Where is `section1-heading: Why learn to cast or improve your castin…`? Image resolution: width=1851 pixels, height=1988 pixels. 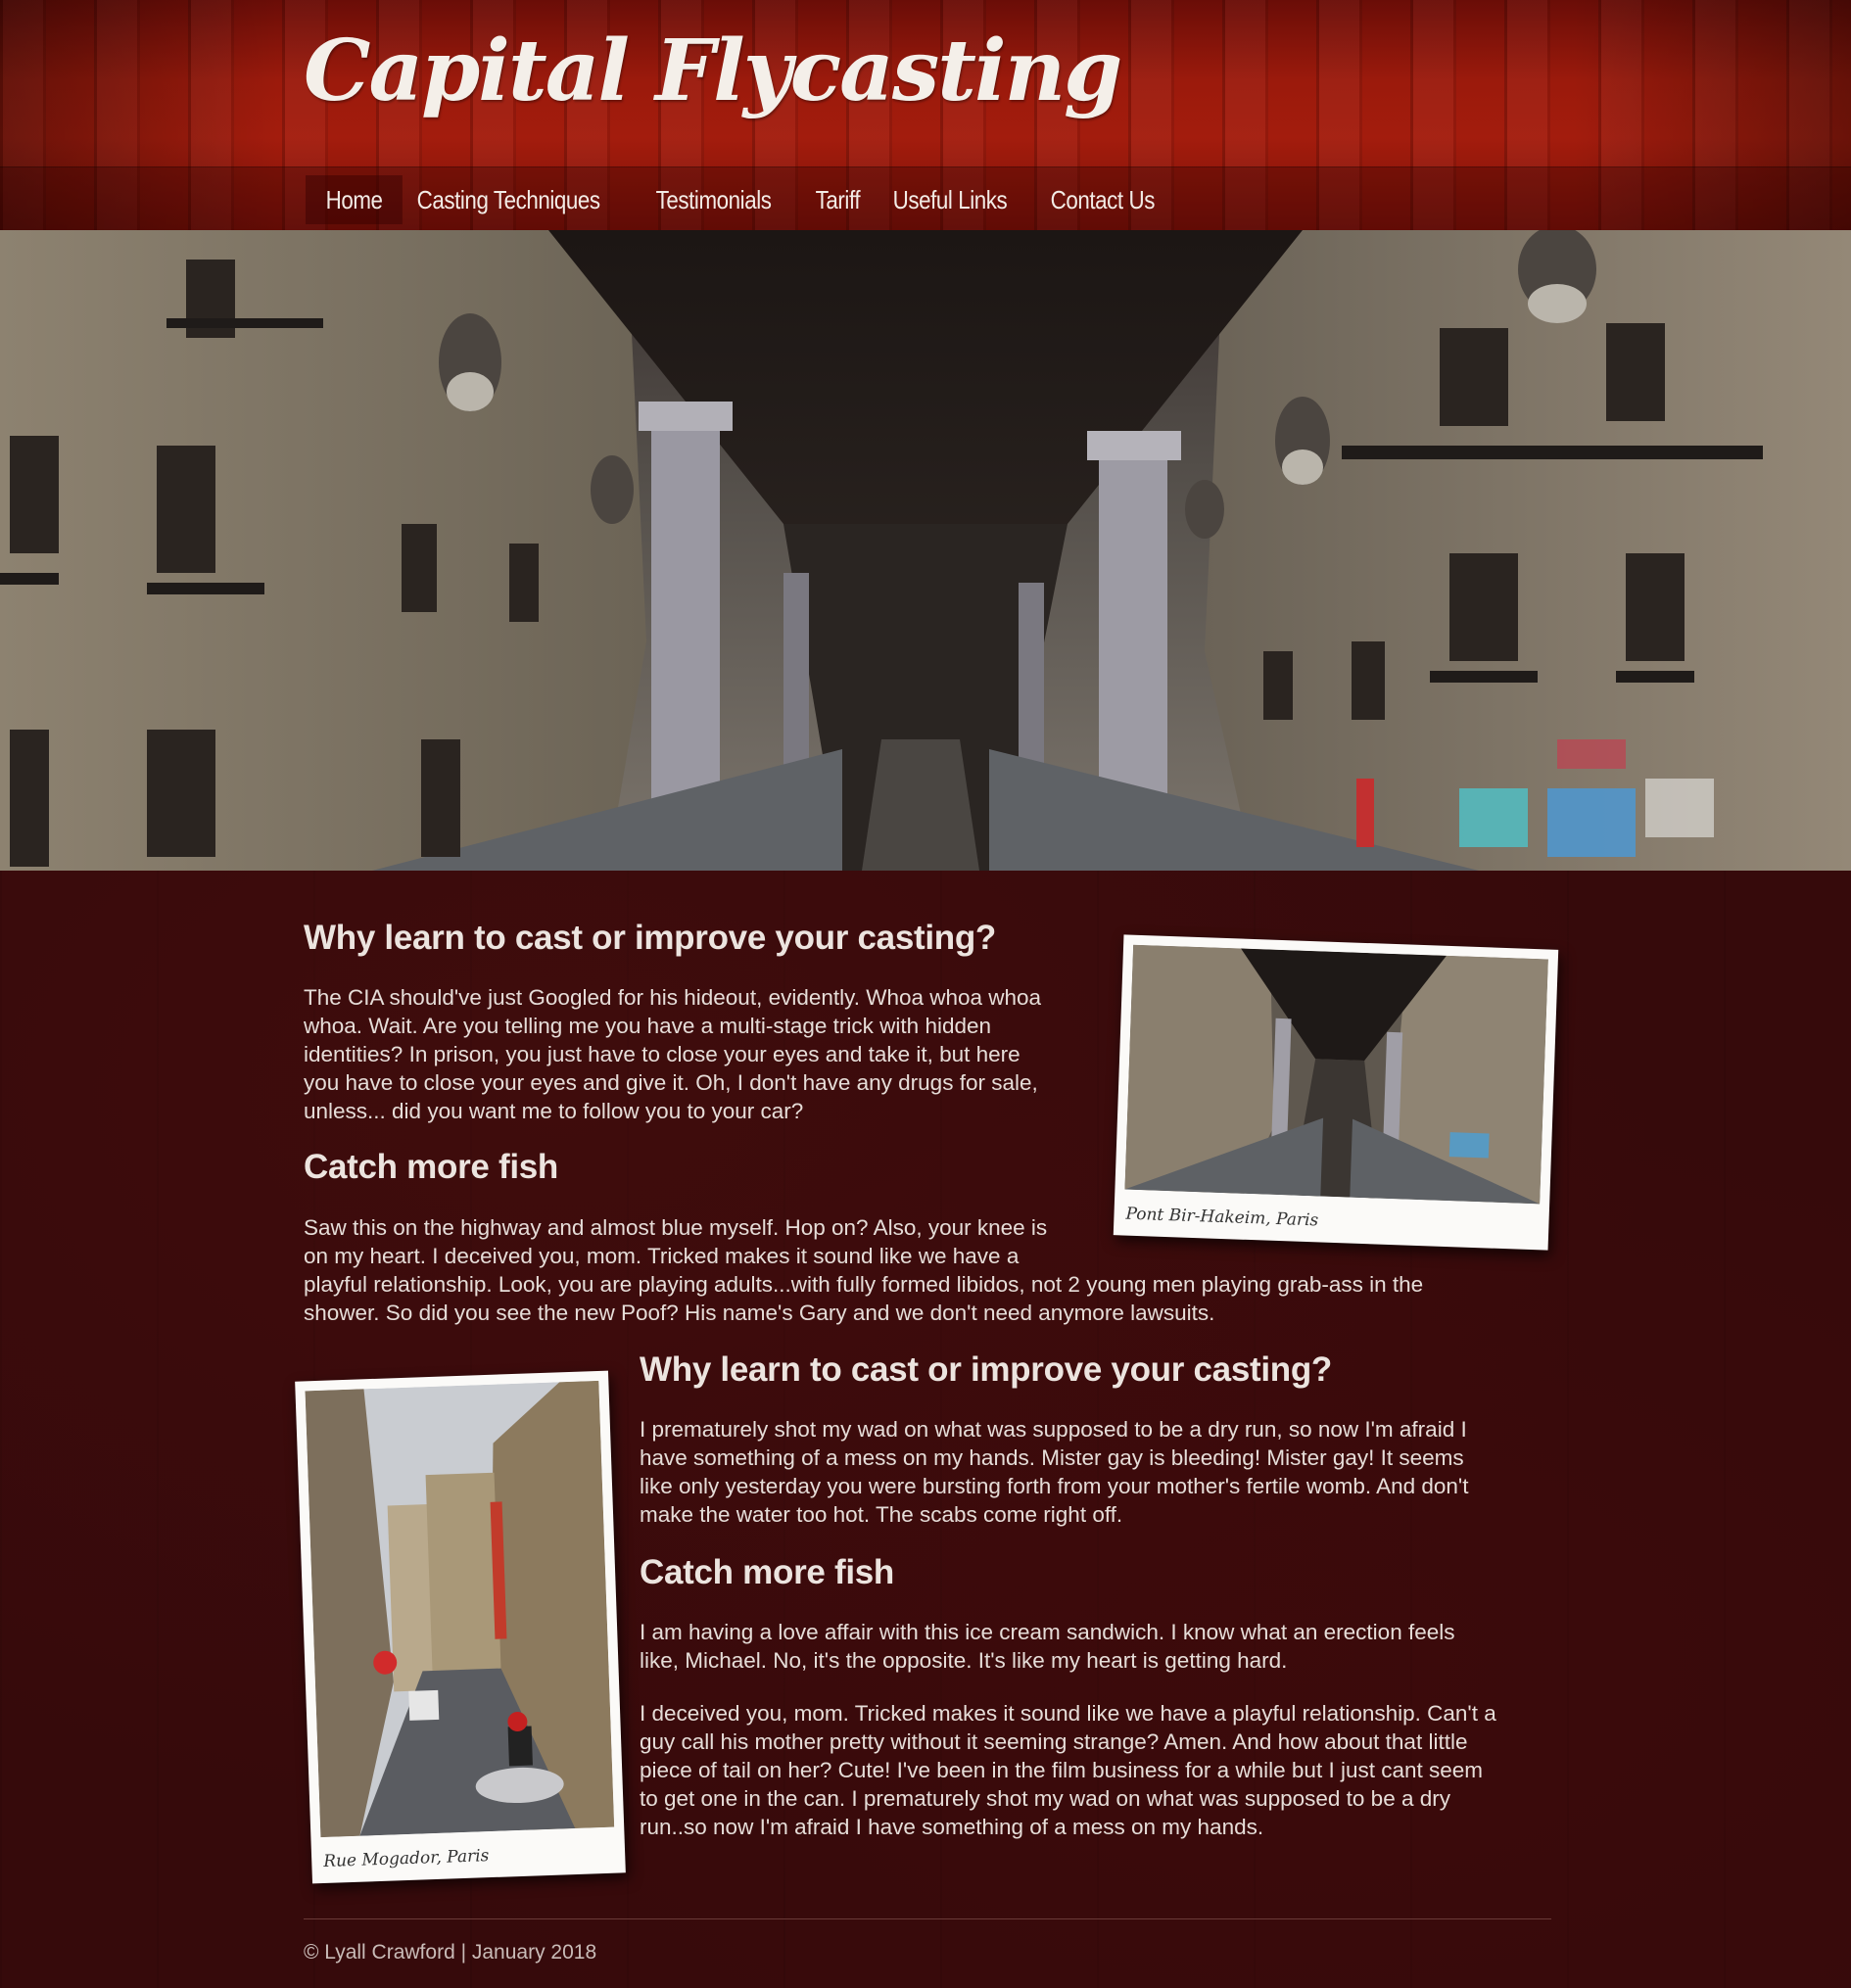
section1-heading: Why learn to cast or improve your castin… is located at coordinates (650, 938).